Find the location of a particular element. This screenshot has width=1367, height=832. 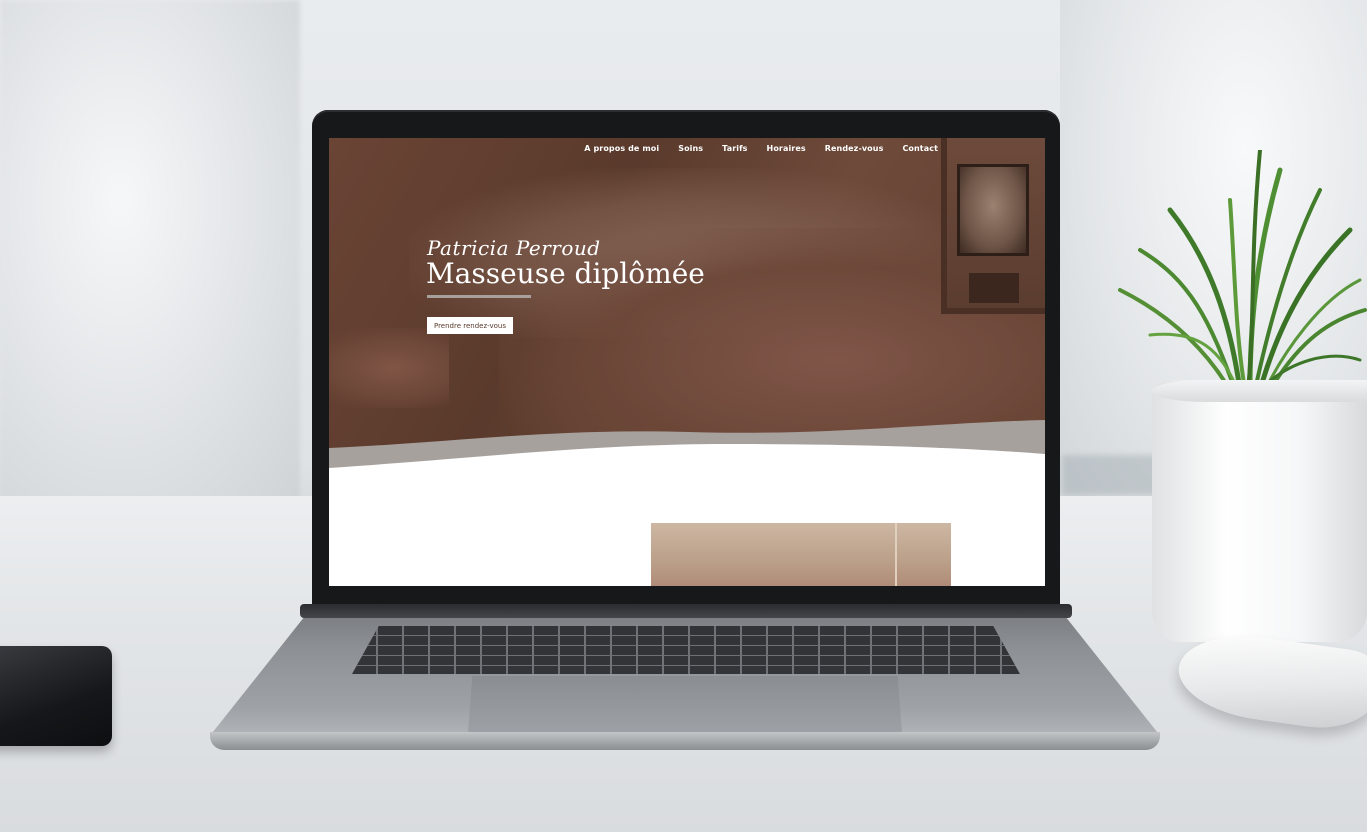

laptop-base-edge is located at coordinates (685, 741).